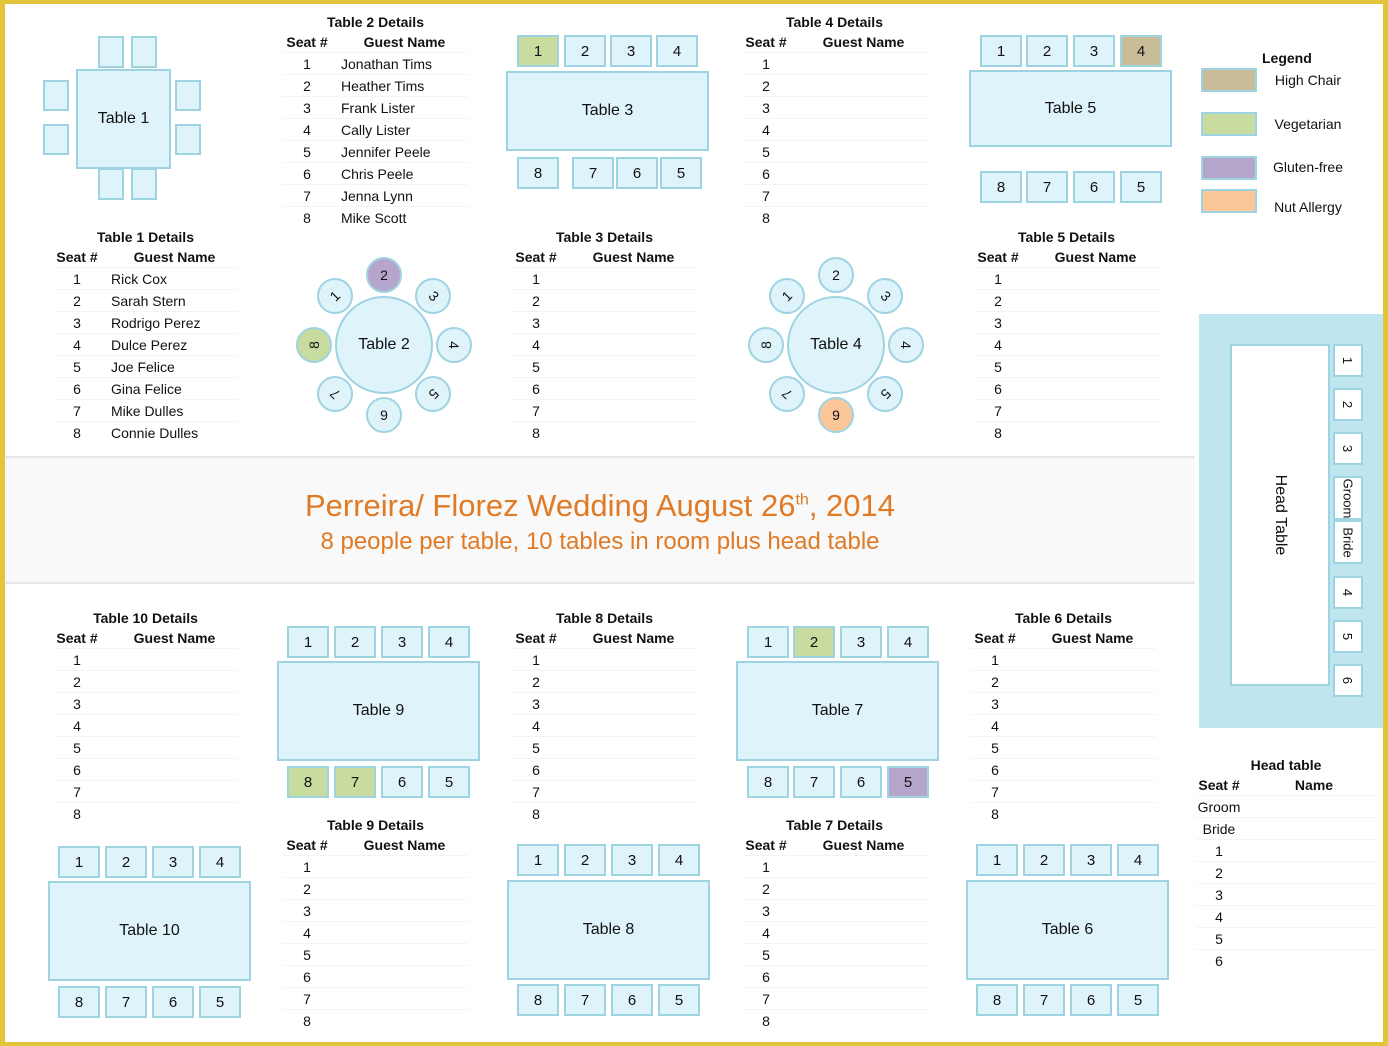 The image size is (1388, 1046). Describe the element at coordinates (375, 107) in the screenshot. I see `guest-row: 3 Frank Lister` at that location.